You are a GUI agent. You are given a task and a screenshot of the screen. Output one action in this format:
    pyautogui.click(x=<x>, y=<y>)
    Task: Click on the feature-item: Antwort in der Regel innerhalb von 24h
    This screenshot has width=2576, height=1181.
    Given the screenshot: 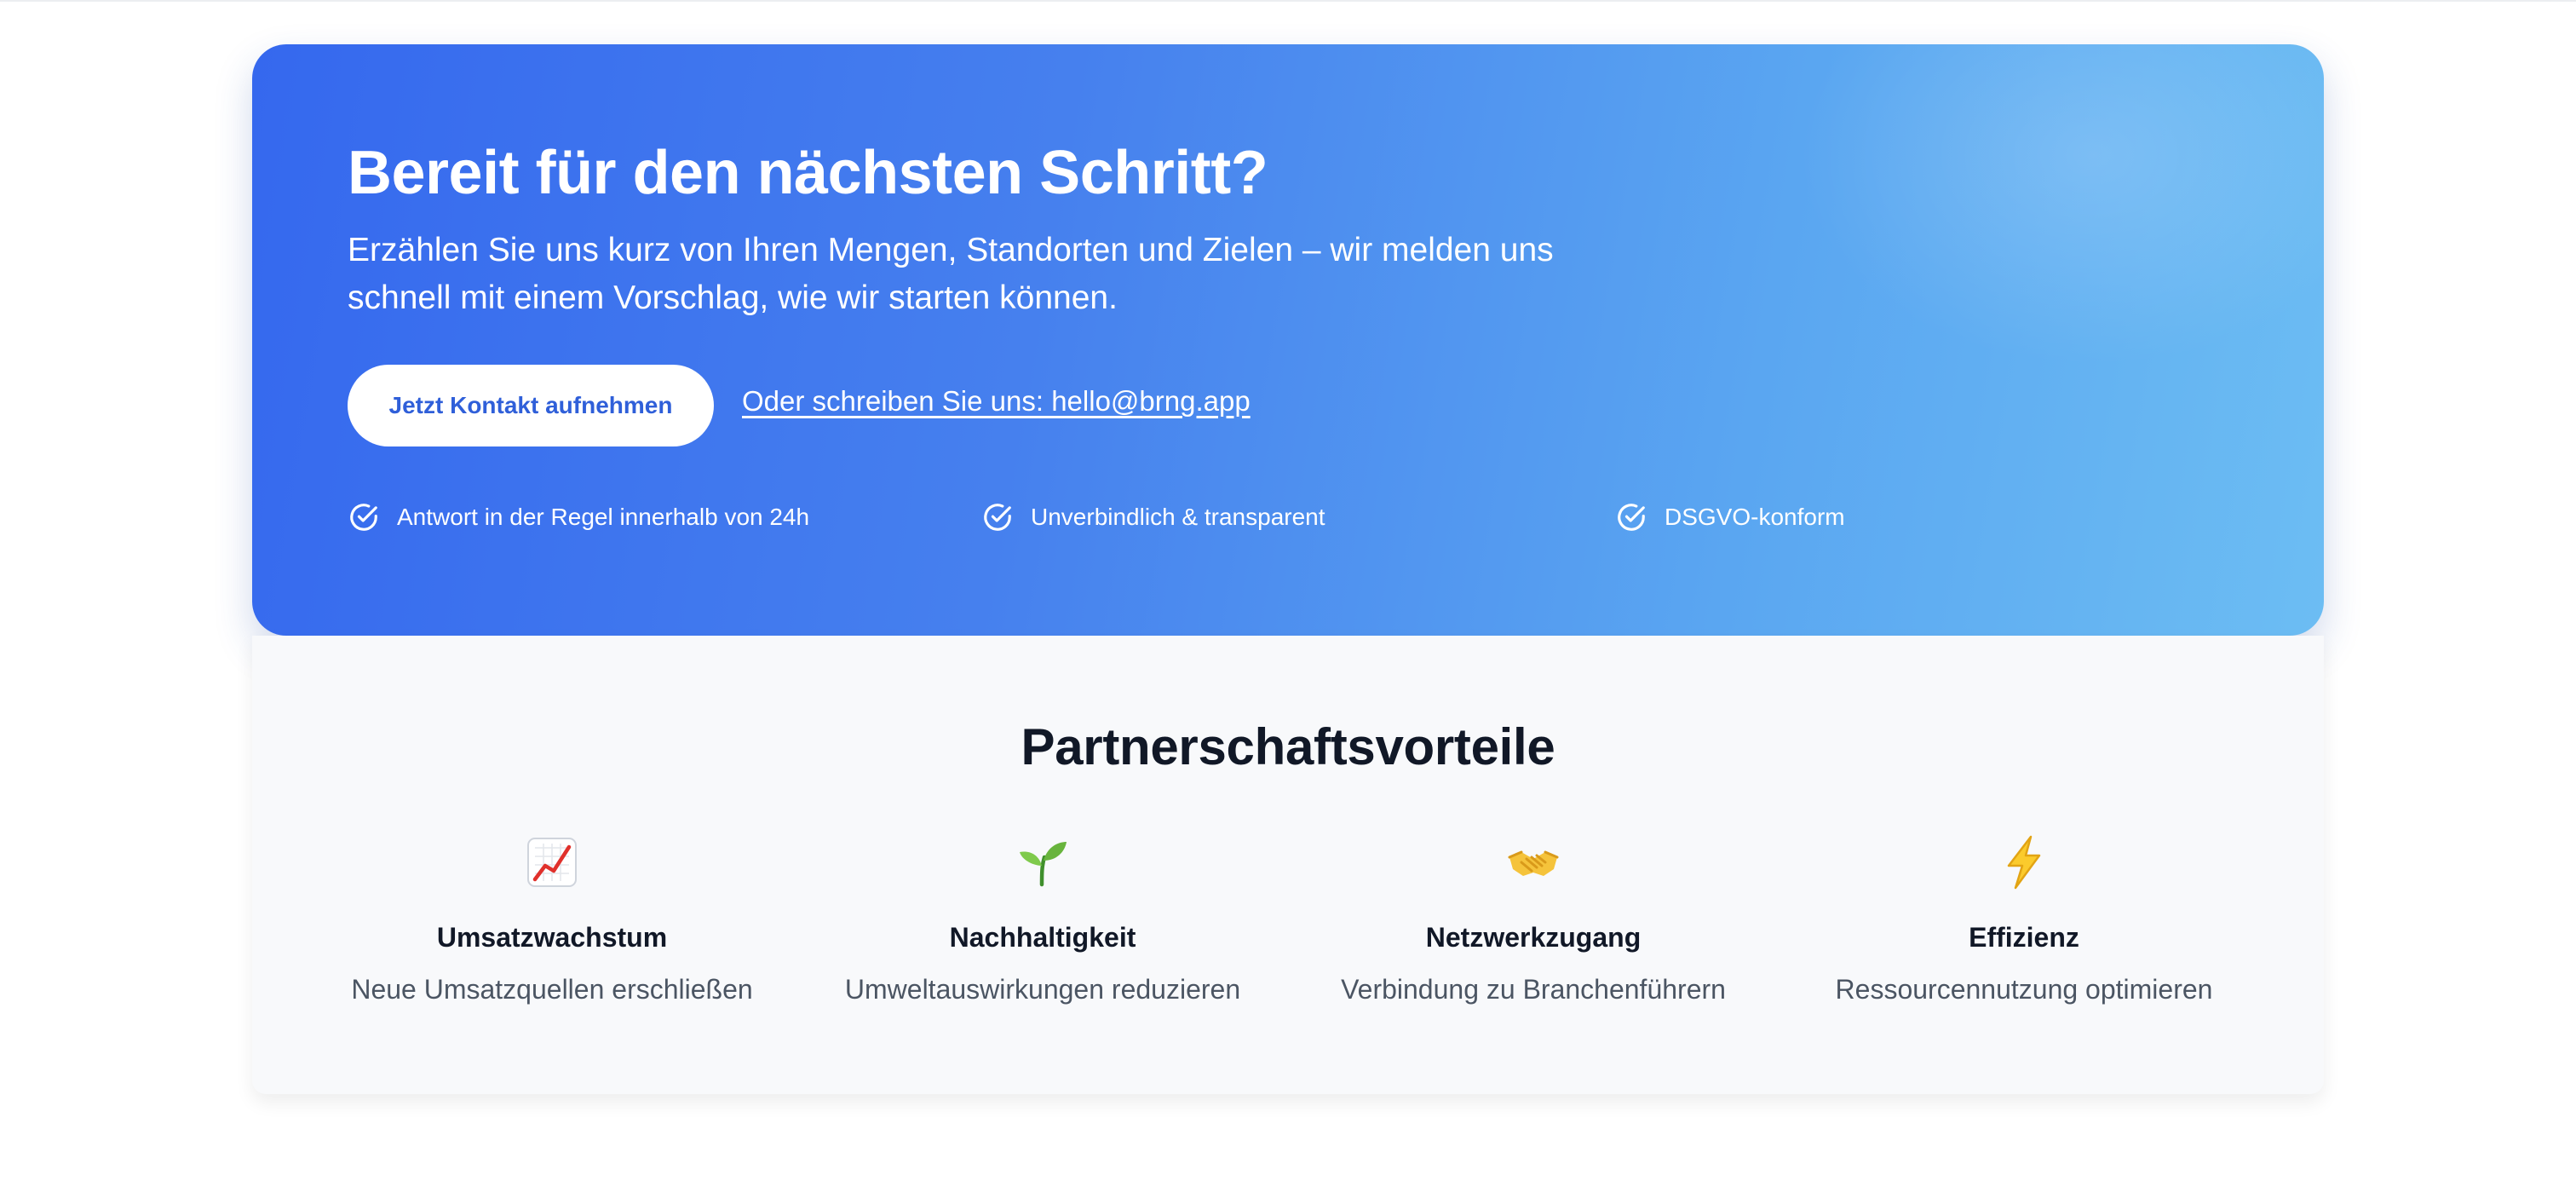 What is the action you would take?
    pyautogui.click(x=579, y=517)
    